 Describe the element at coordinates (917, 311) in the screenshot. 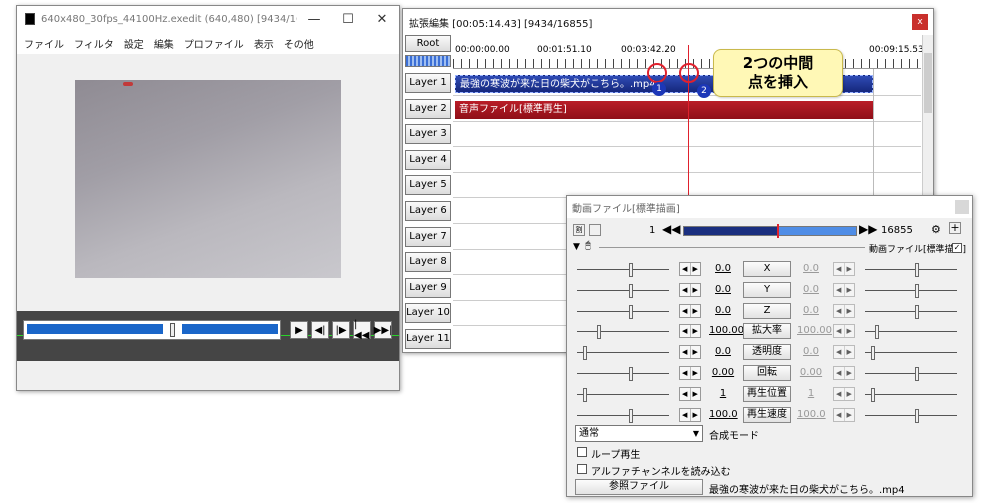

I see `z-end-thumb` at that location.